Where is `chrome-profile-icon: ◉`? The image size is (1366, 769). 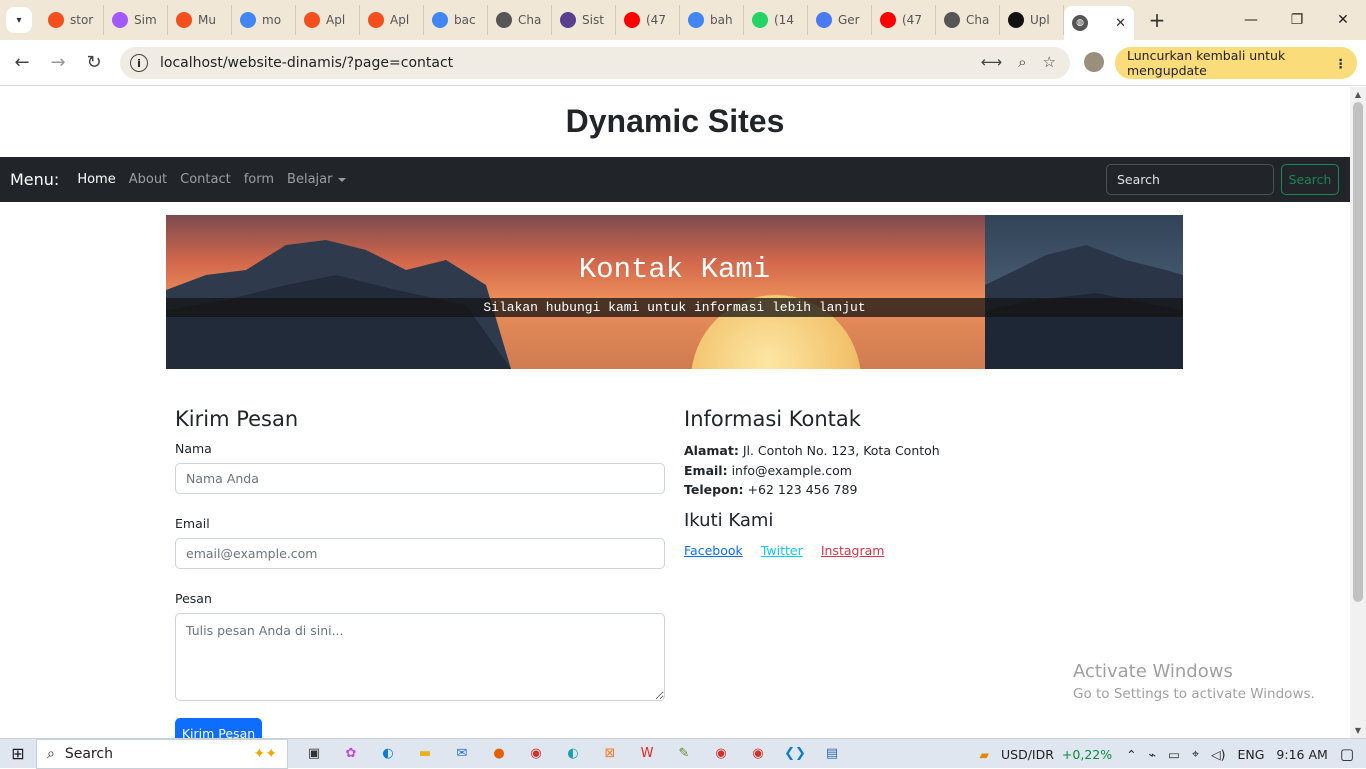 chrome-profile-icon: ◉ is located at coordinates (758, 754).